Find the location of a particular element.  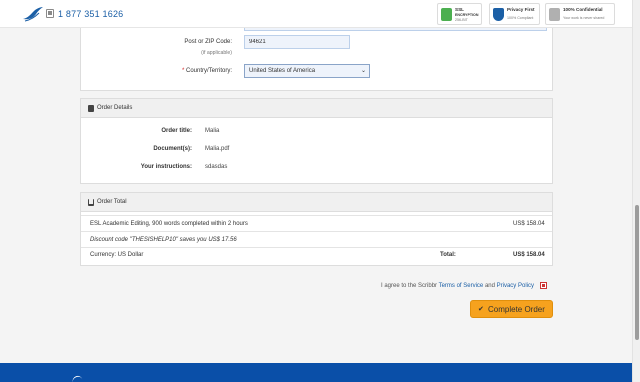

privacy-badge-subtitle: 100% Compliant is located at coordinates (520, 18).